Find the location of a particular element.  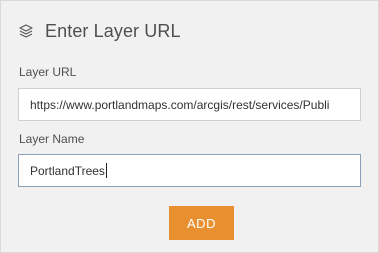

text-caret is located at coordinates (106, 170).